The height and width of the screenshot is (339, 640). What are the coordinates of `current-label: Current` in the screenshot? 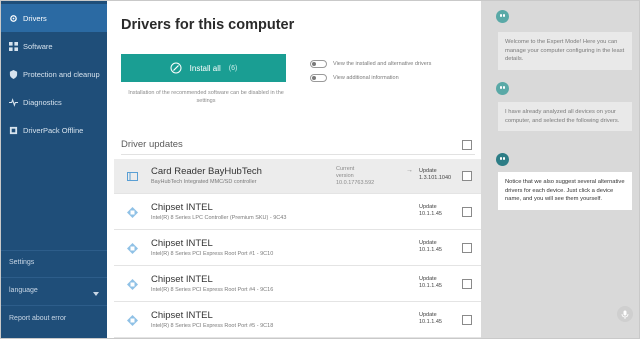 It's located at (345, 169).